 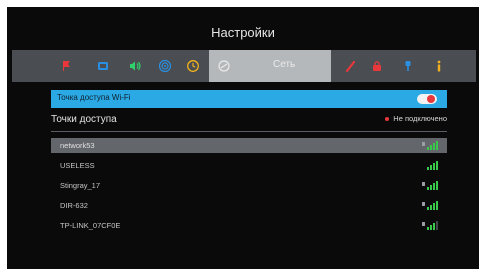 I want to click on info-icon, so click(x=439, y=66).